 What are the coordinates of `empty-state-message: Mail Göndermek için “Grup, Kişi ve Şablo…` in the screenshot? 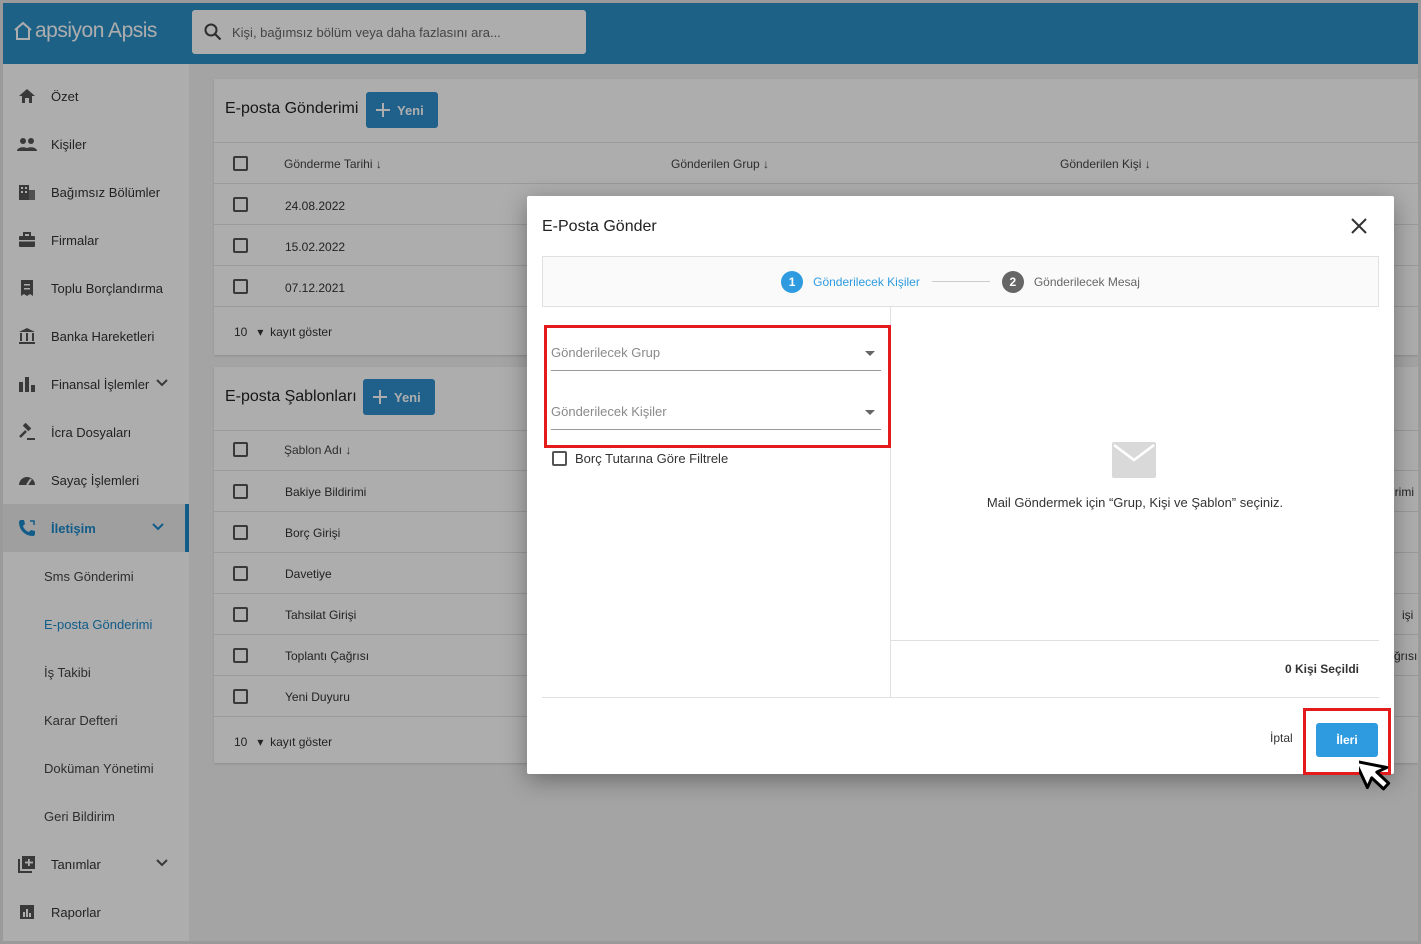 It's located at (1135, 502).